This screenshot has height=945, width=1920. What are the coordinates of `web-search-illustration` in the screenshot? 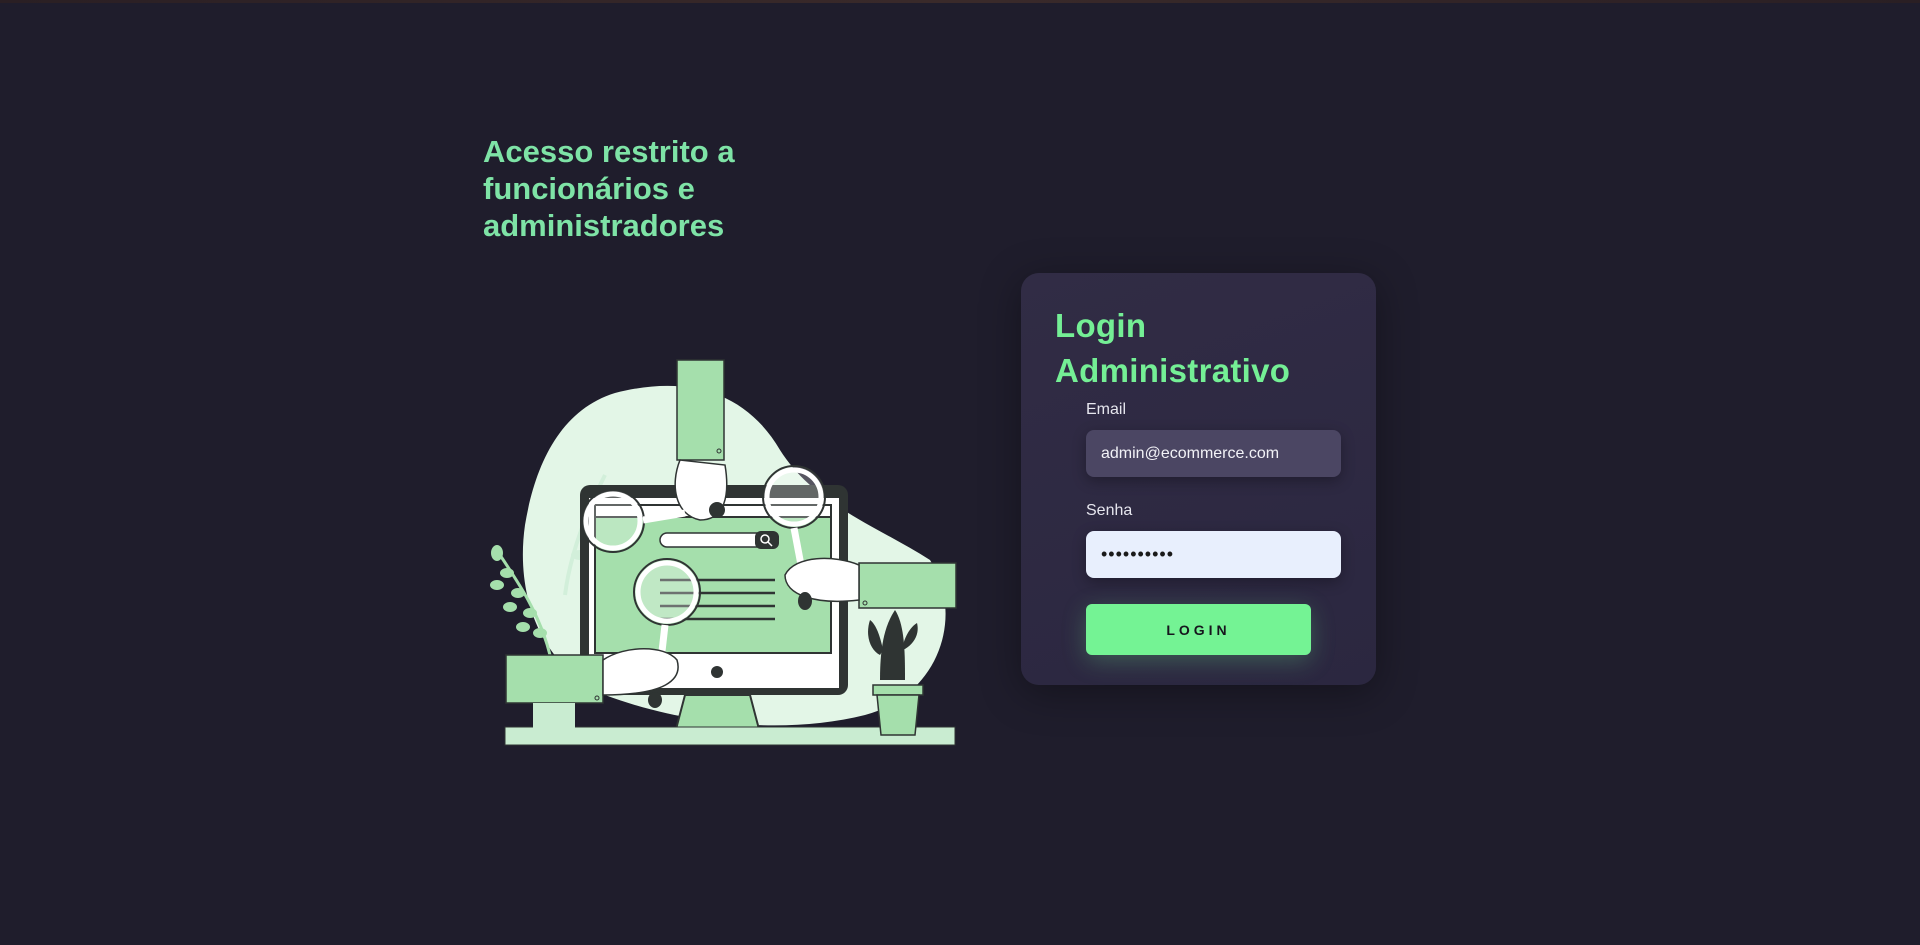 It's located at (723, 552).